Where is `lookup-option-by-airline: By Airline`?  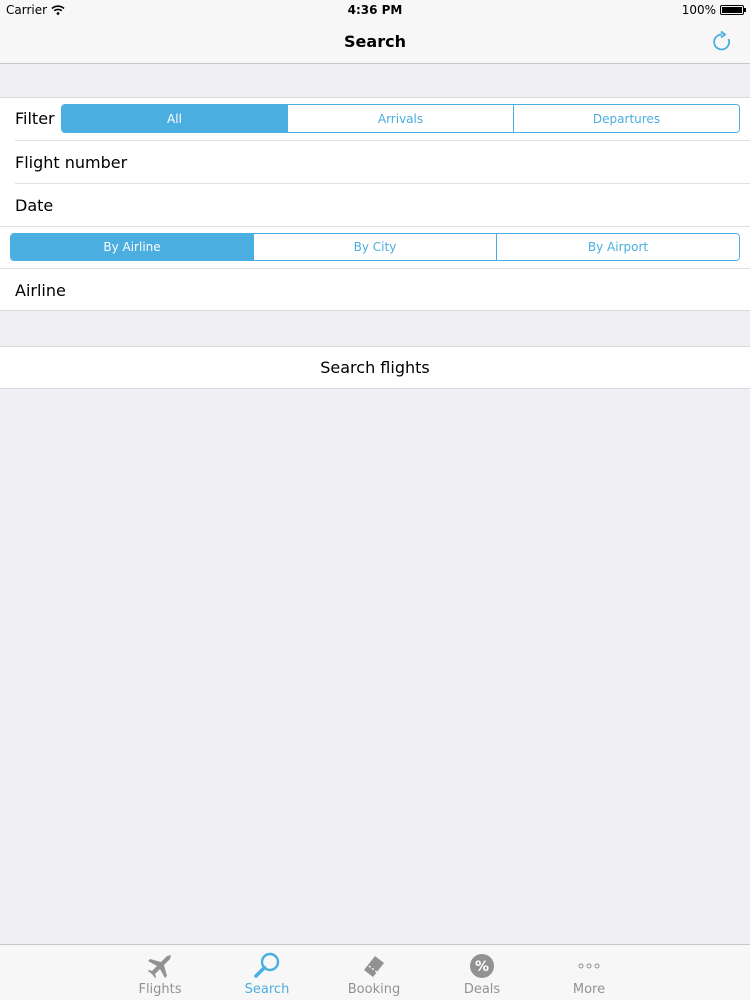
lookup-option-by-airline: By Airline is located at coordinates (132, 247).